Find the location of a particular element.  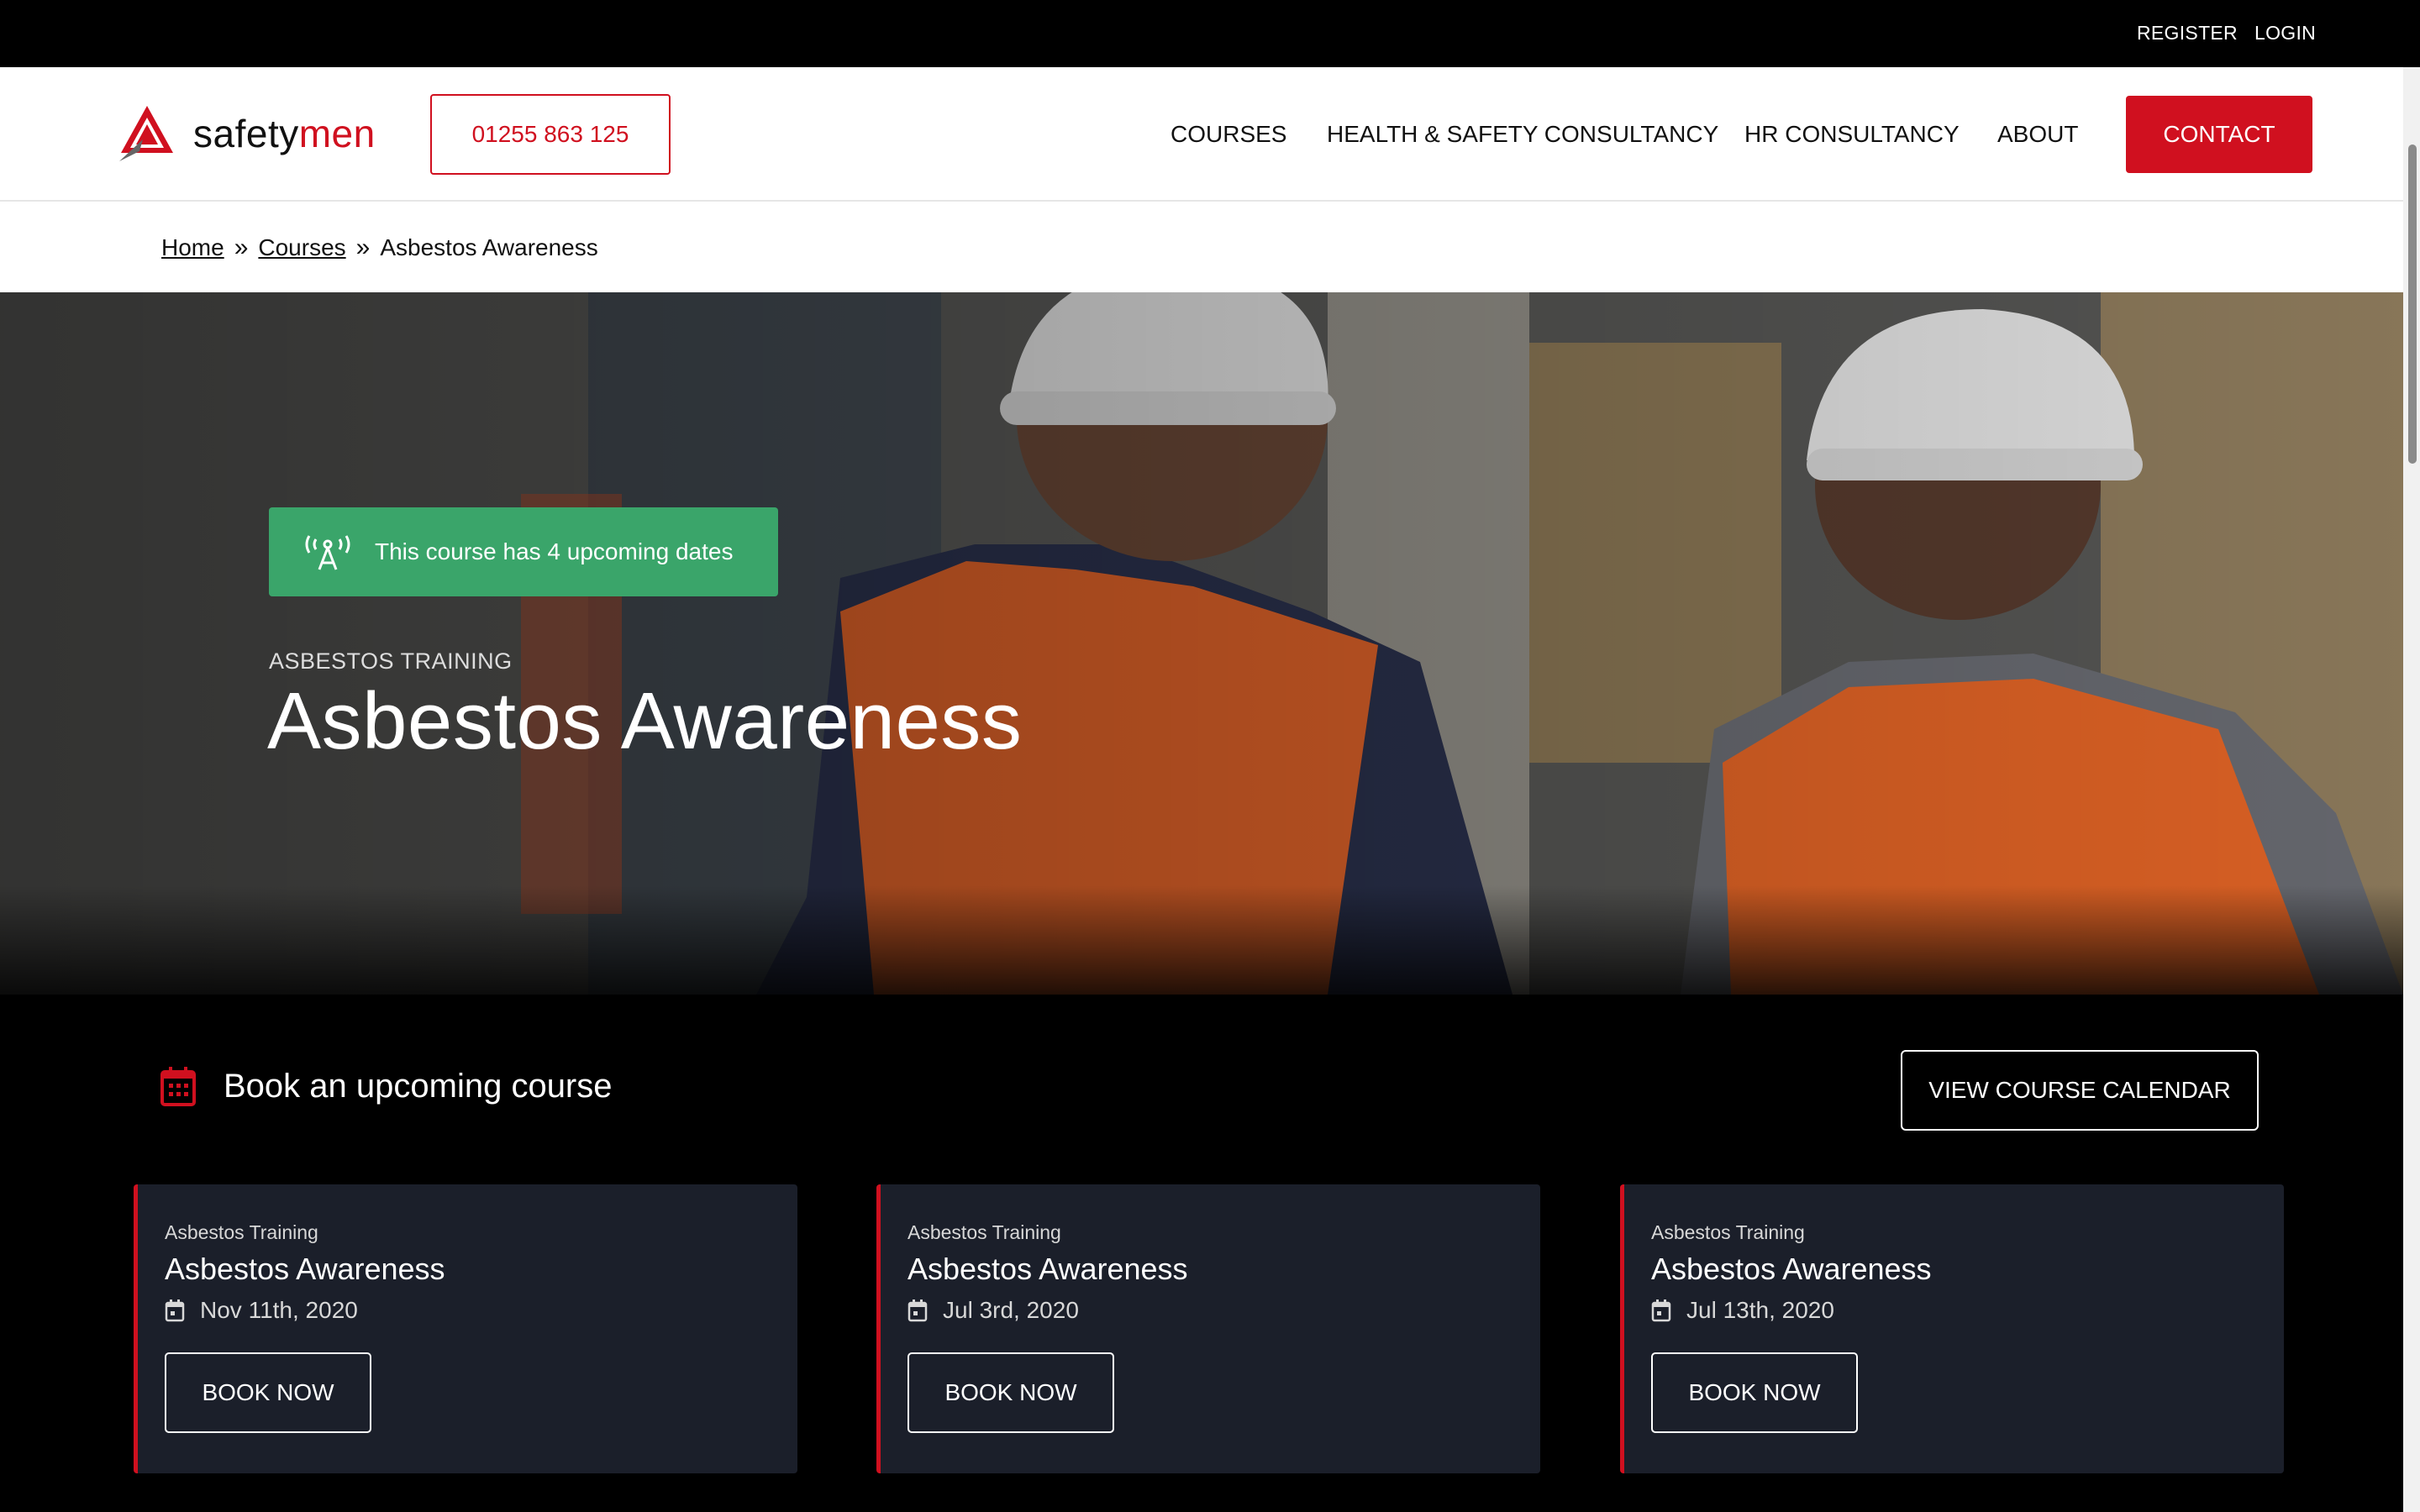

hero-category: ASBESTOS TRAINING is located at coordinates (391, 661).